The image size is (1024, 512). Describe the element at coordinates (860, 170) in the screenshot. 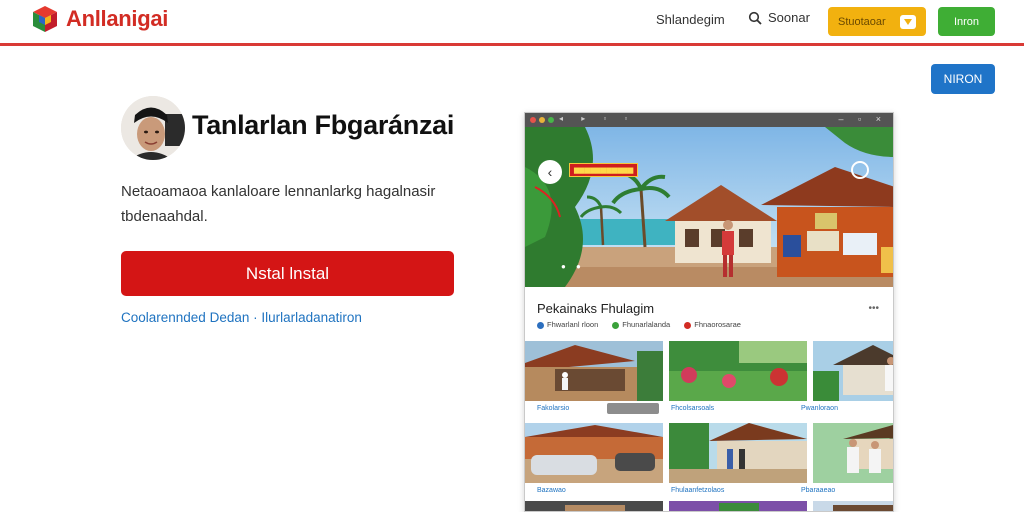

I see `hero-badge-icon` at that location.